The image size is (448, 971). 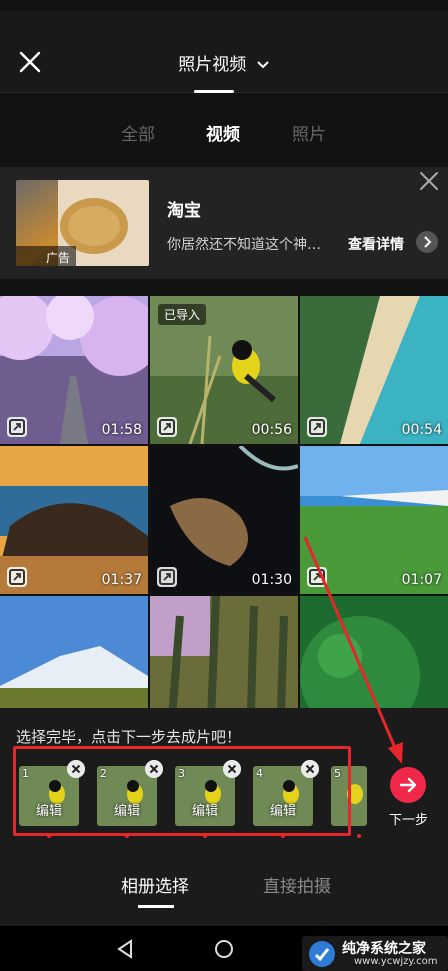 I want to click on ad-thumbnail: 广告, so click(x=82, y=223).